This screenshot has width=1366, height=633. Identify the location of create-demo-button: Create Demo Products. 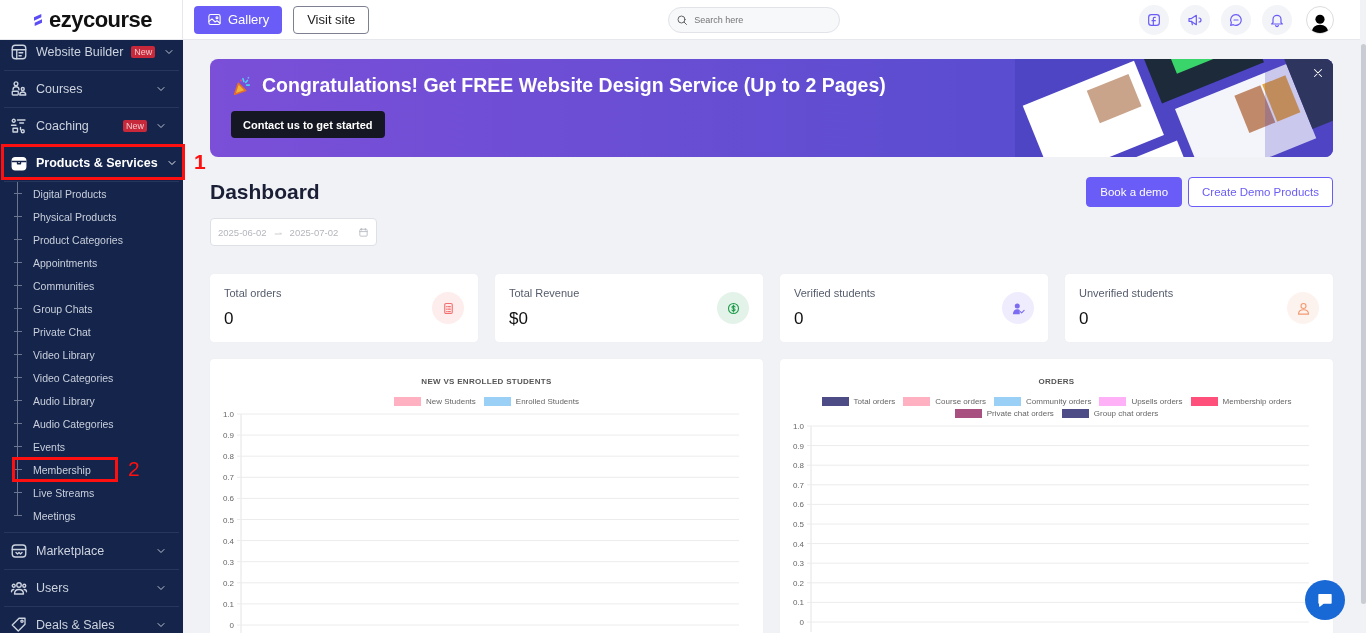
(1260, 192).